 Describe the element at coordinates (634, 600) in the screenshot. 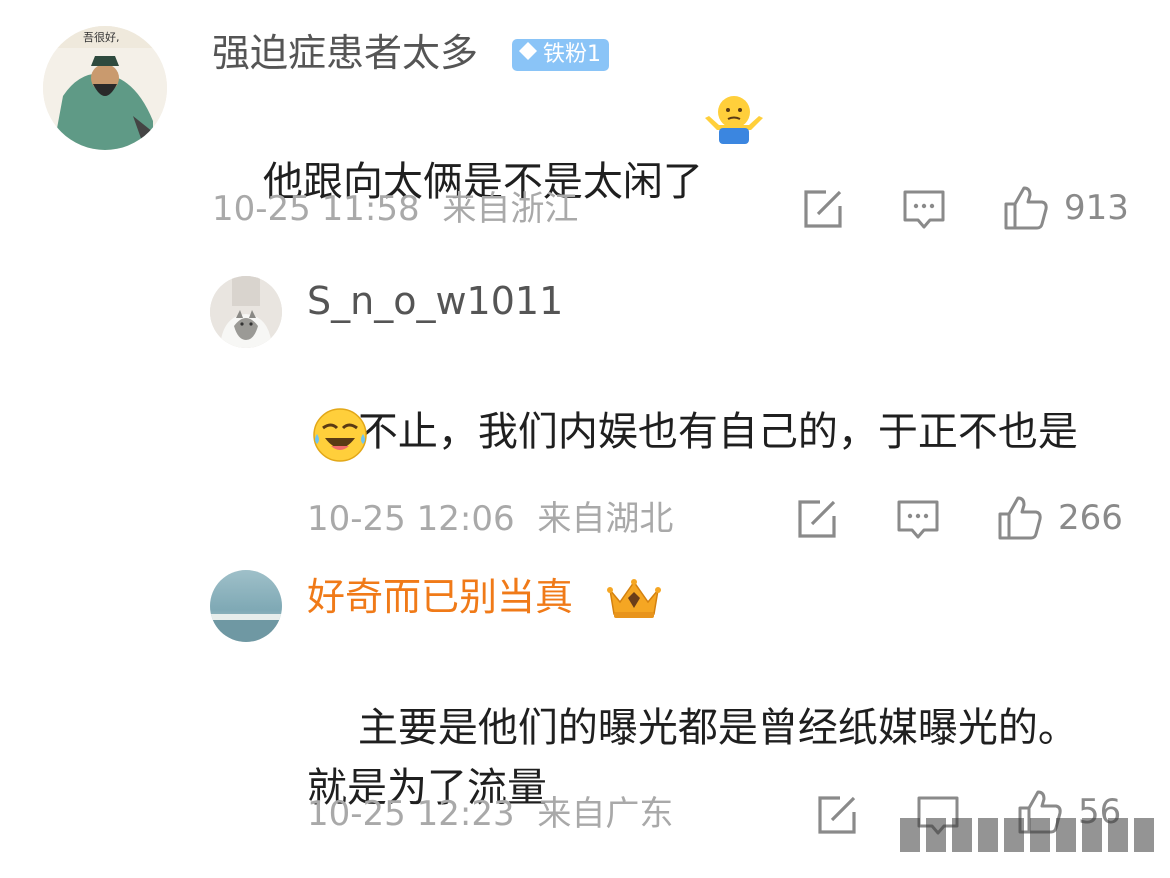

I see `crown-badge-icon` at that location.